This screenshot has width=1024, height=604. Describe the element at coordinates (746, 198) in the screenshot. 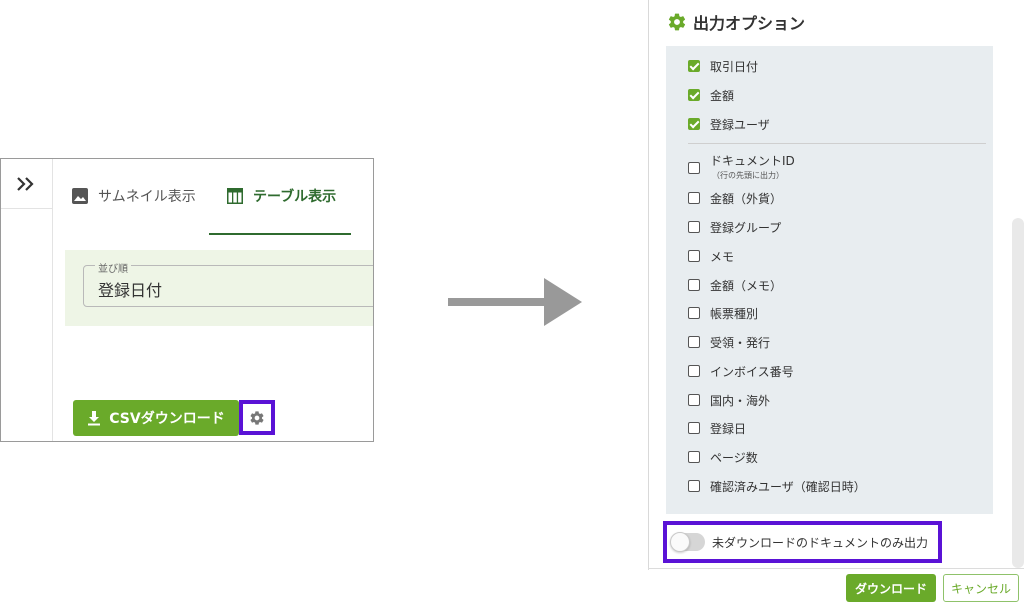

I see `option-label: 金額（外貨）` at that location.